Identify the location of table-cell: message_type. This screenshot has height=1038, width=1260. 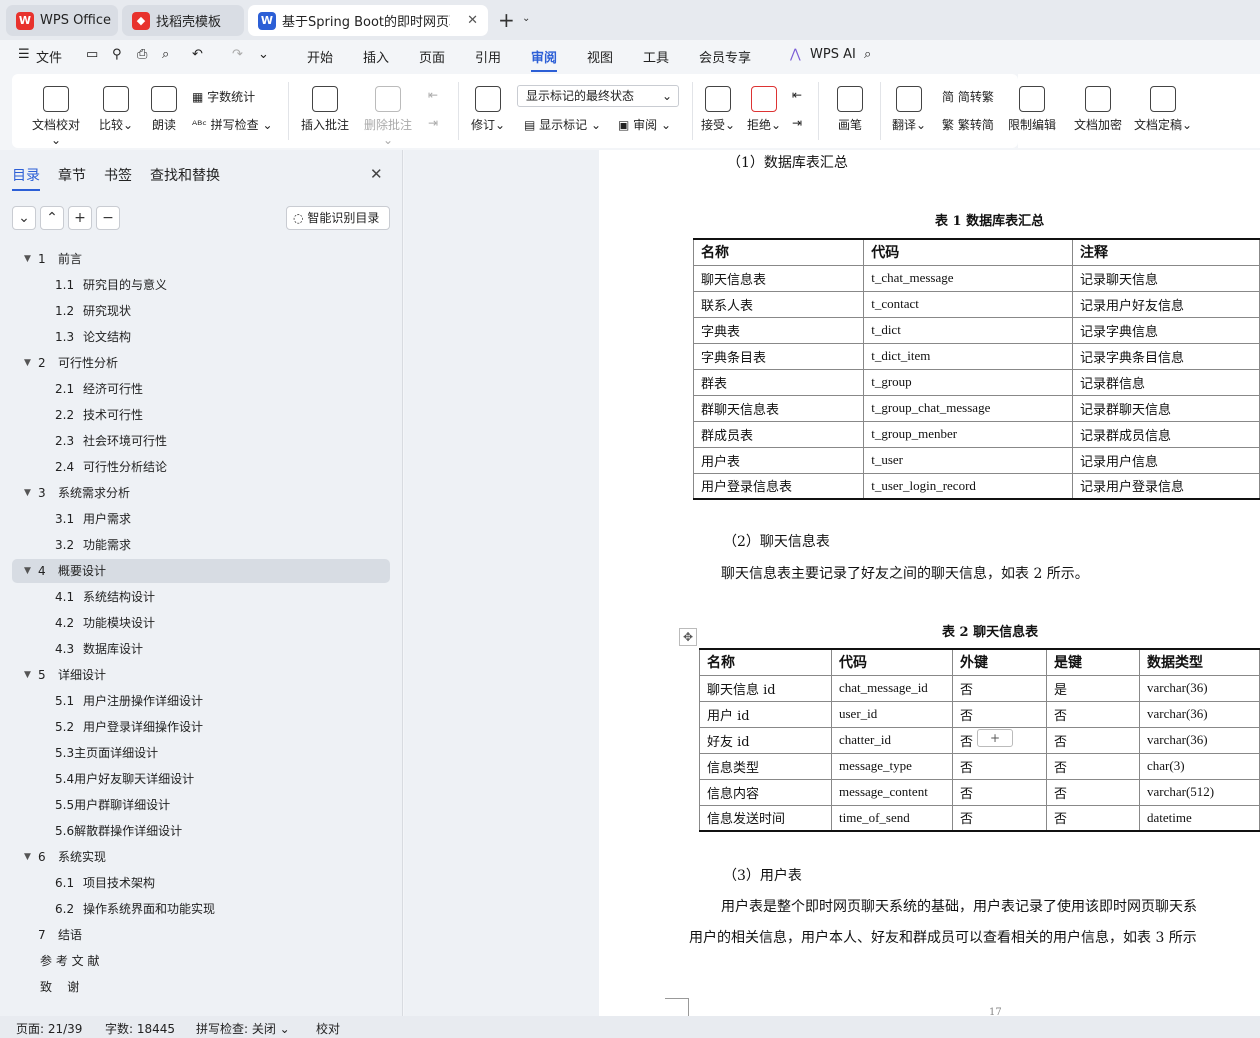
(892, 766).